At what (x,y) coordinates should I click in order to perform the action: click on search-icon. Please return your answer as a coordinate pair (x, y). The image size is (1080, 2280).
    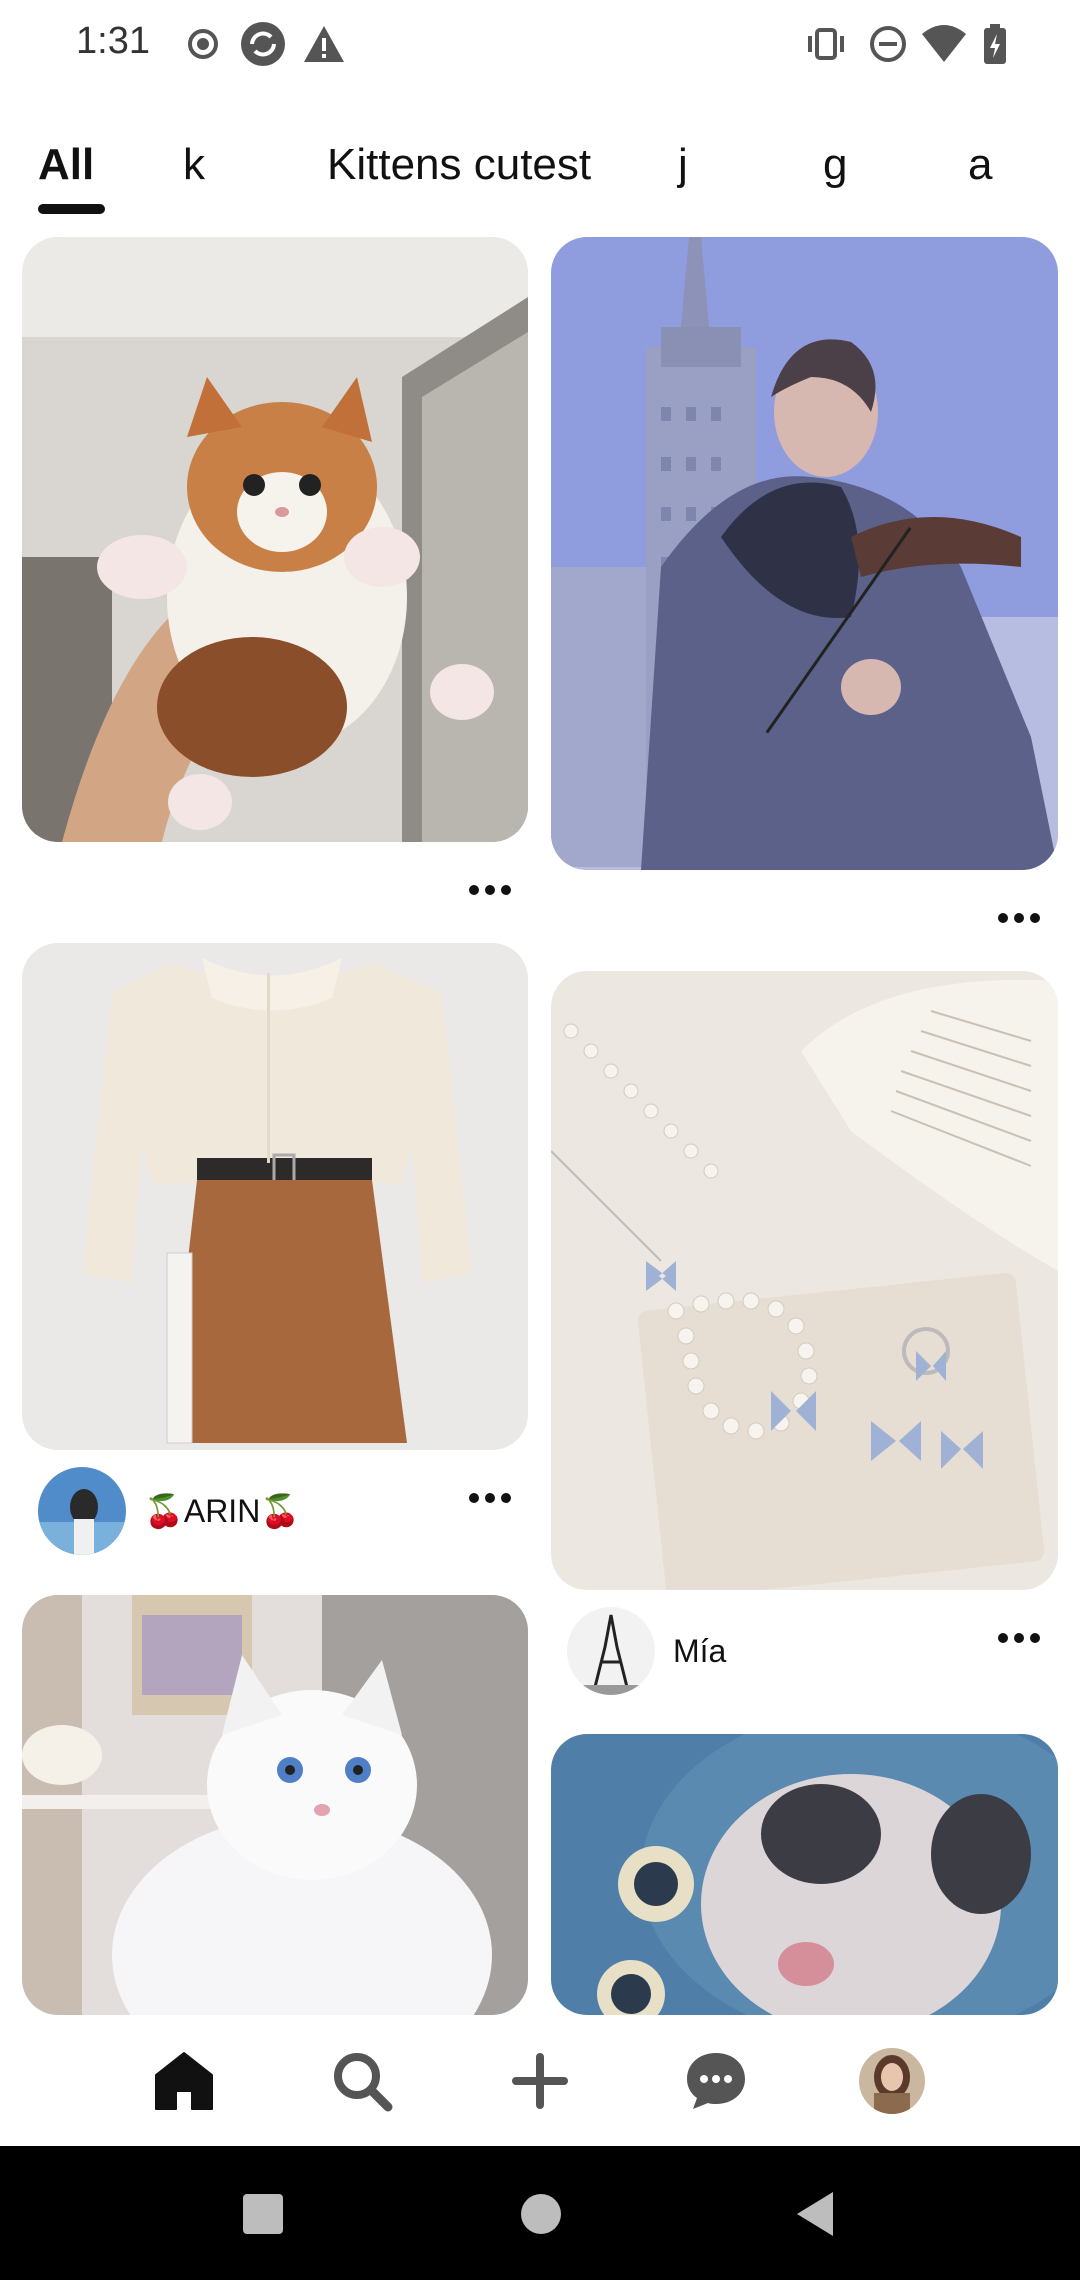
    Looking at the image, I should click on (362, 2081).